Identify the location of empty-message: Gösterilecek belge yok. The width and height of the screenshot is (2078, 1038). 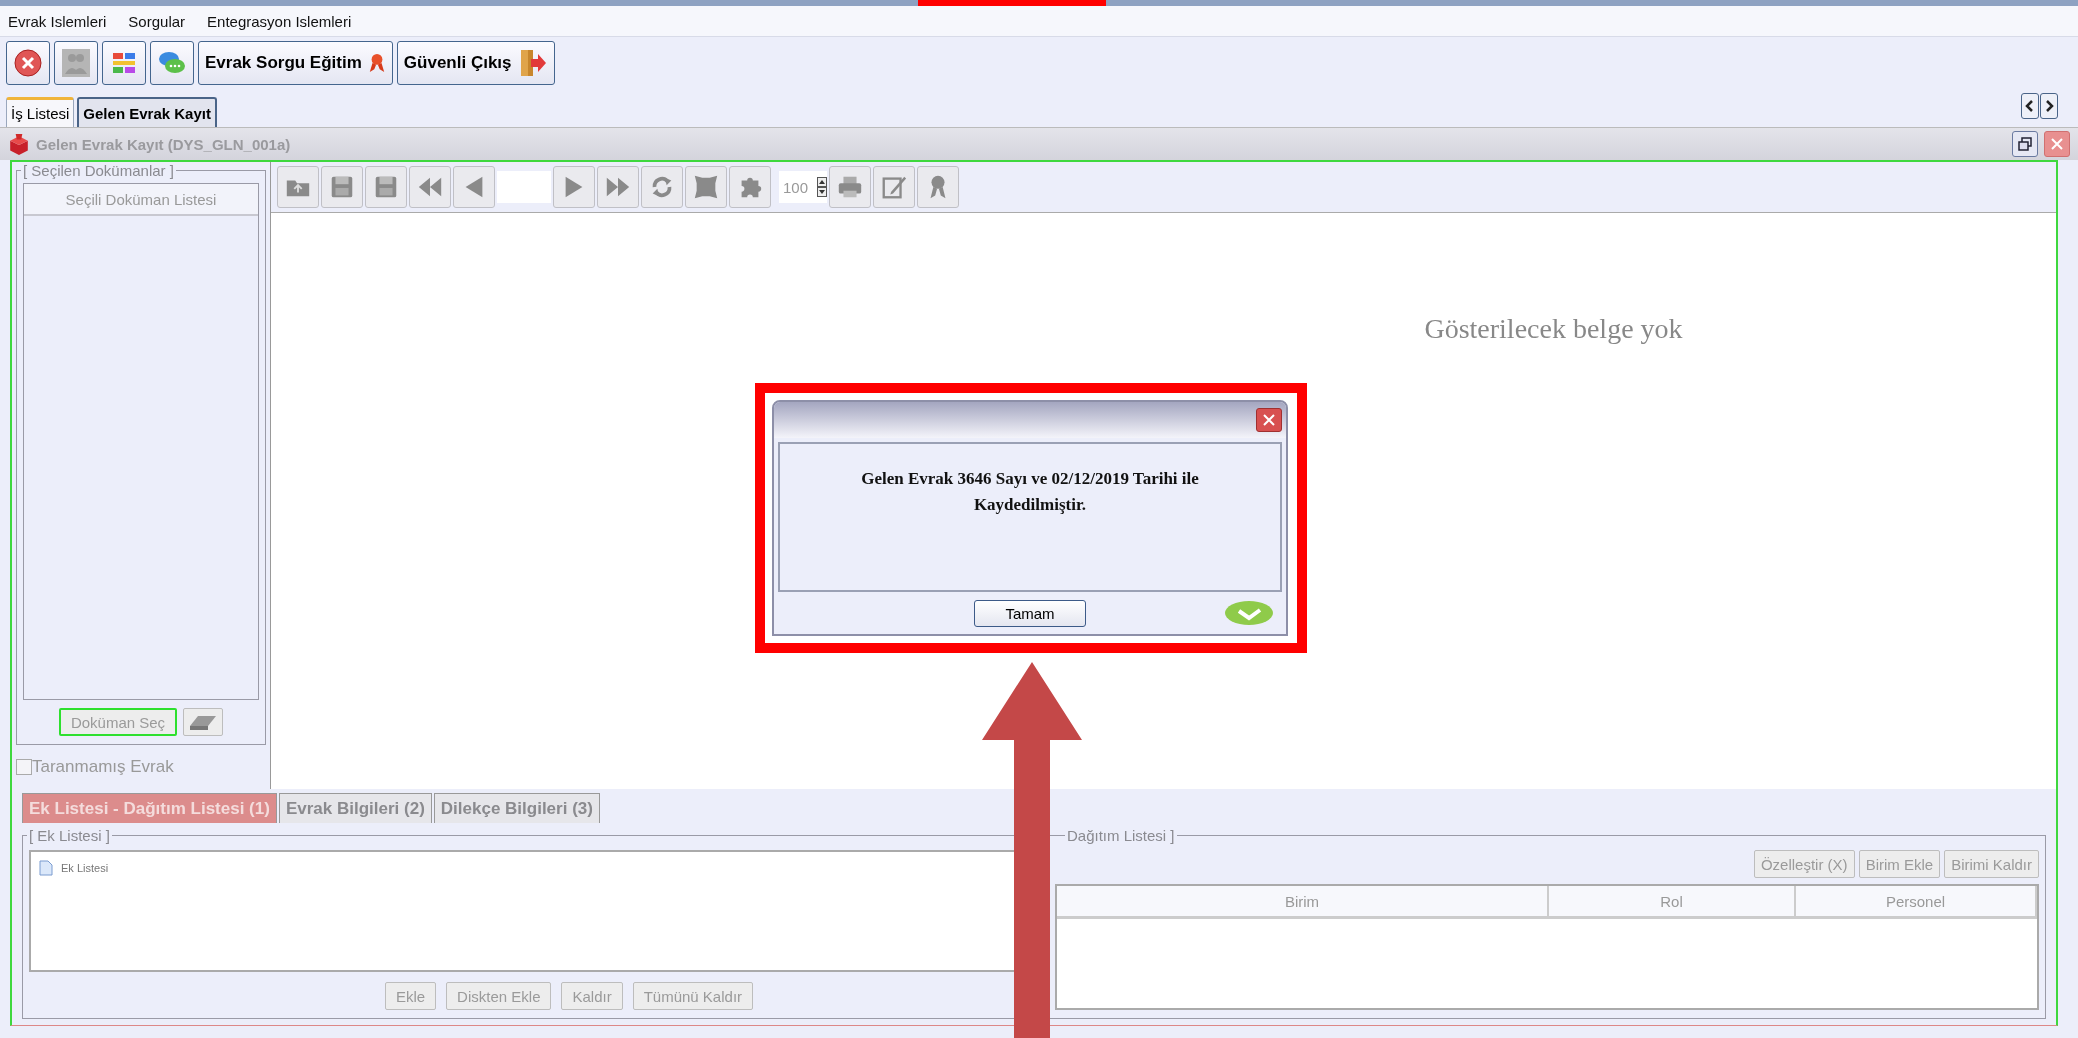
(1553, 329).